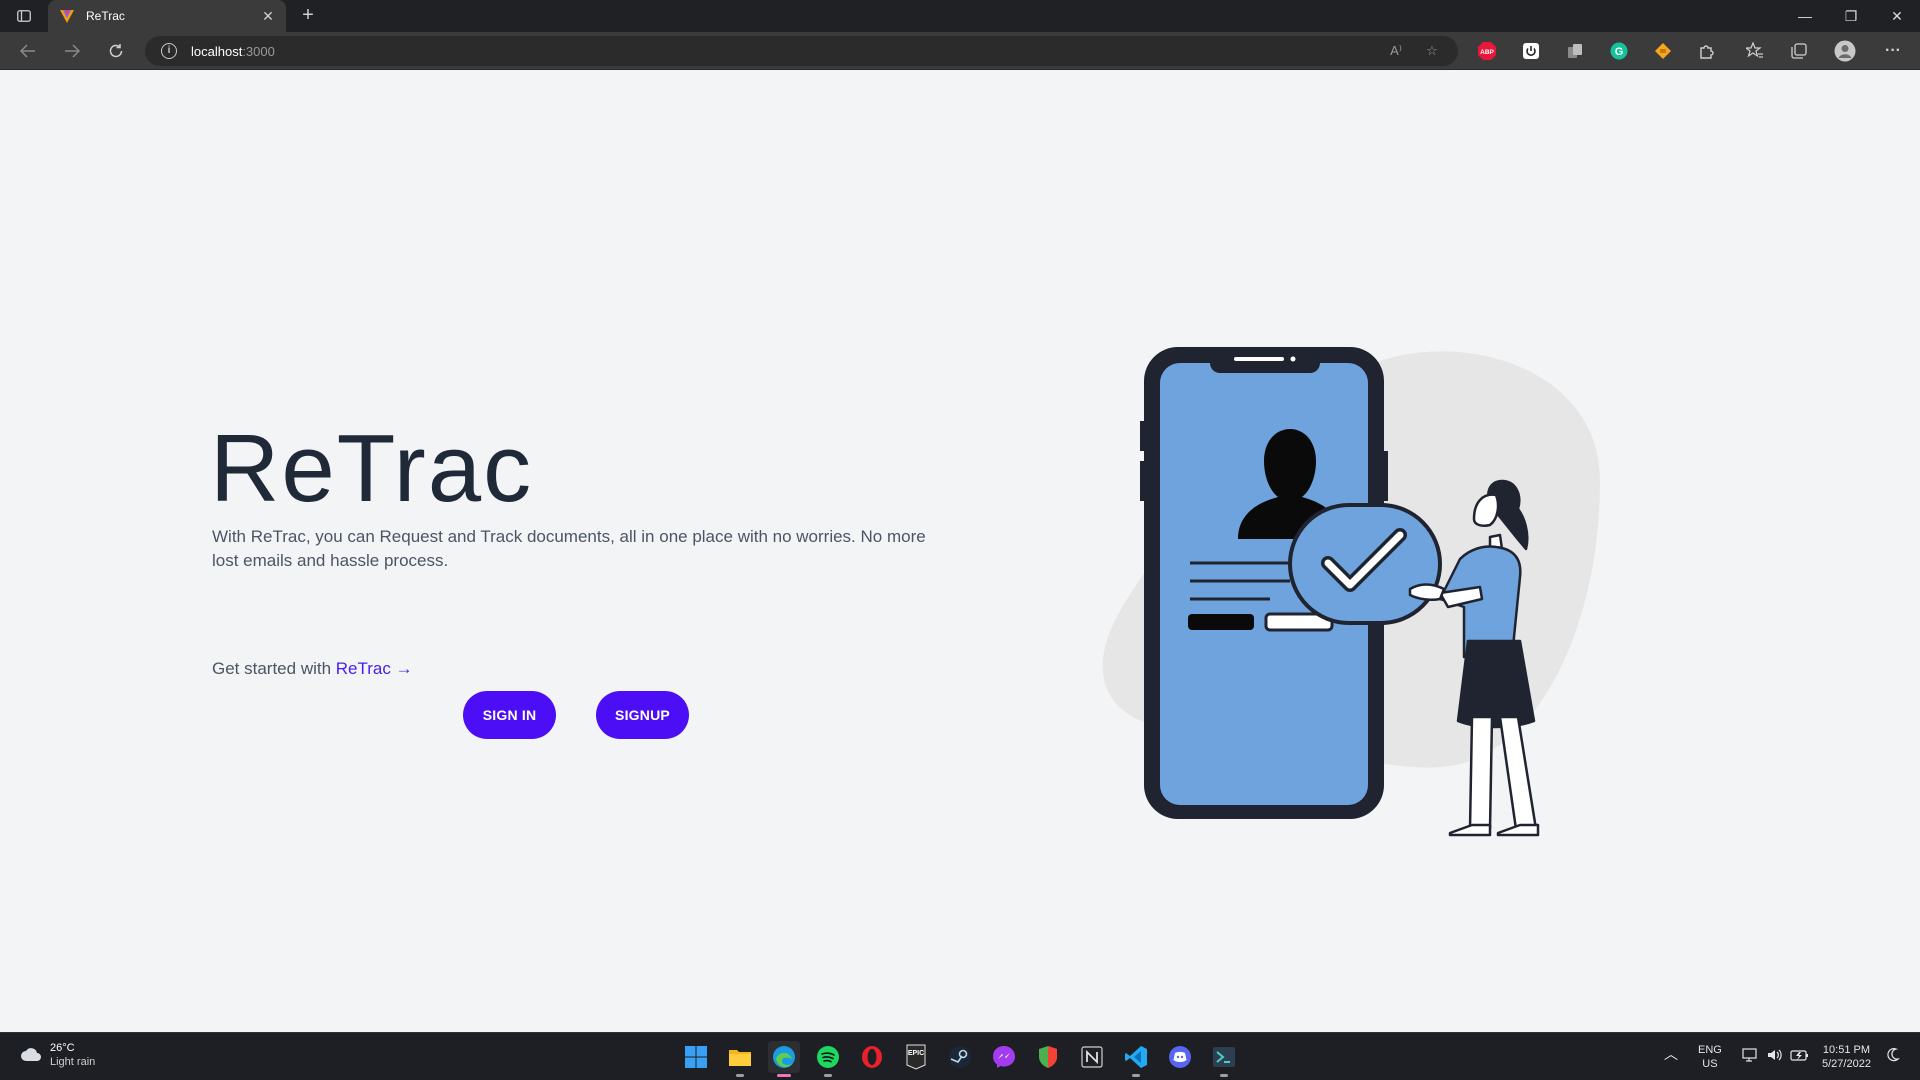 This screenshot has height=1080, width=1920. What do you see at coordinates (740, 1059) in the screenshot?
I see `file-explorer-icon` at bounding box center [740, 1059].